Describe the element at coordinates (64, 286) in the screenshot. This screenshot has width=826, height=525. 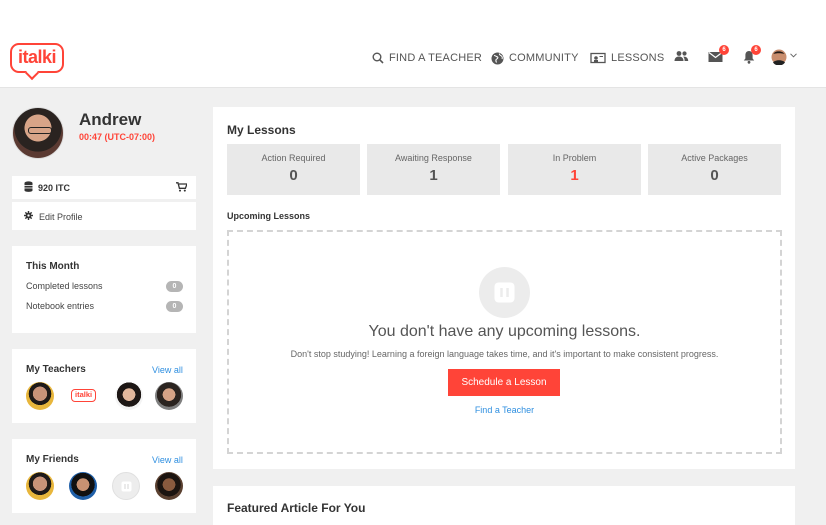
I see `completed-lessons-label: Completed lessons` at that location.